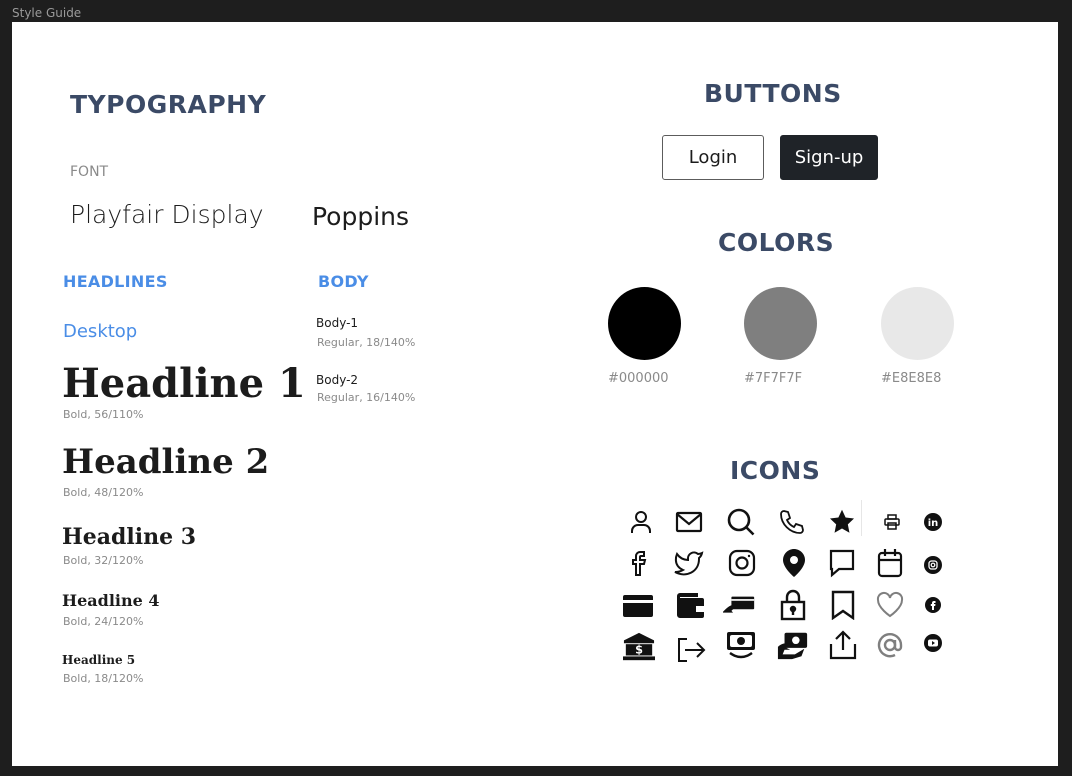 This screenshot has width=1072, height=776. I want to click on headline-5-sample: Headline 5, so click(99, 660).